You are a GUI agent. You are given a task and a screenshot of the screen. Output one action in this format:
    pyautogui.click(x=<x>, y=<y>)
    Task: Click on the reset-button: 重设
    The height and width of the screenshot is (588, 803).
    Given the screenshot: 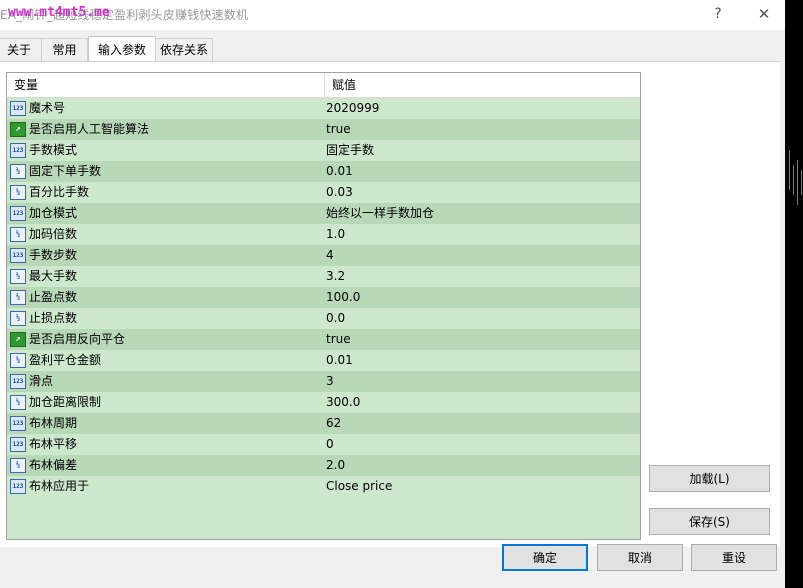 What is the action you would take?
    pyautogui.click(x=734, y=557)
    